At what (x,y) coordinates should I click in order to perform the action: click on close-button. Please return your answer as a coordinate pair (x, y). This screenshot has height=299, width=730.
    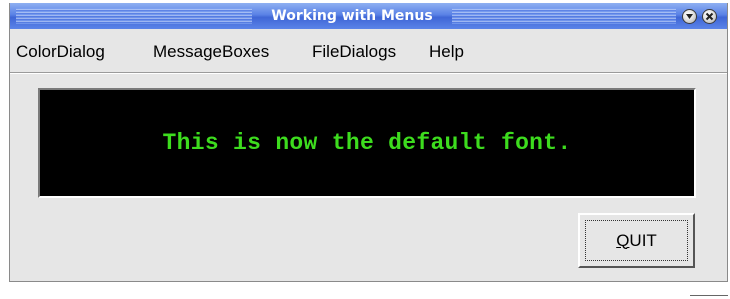
    Looking at the image, I should click on (709, 16).